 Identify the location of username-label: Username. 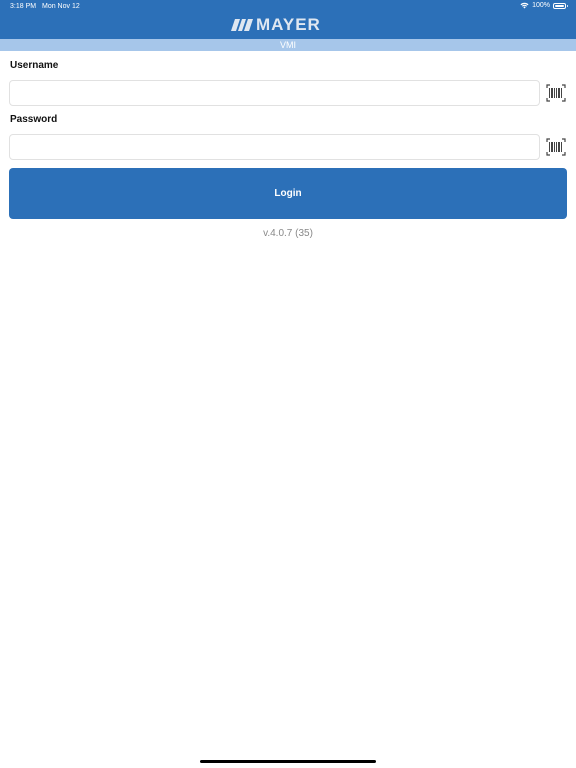
(34, 65).